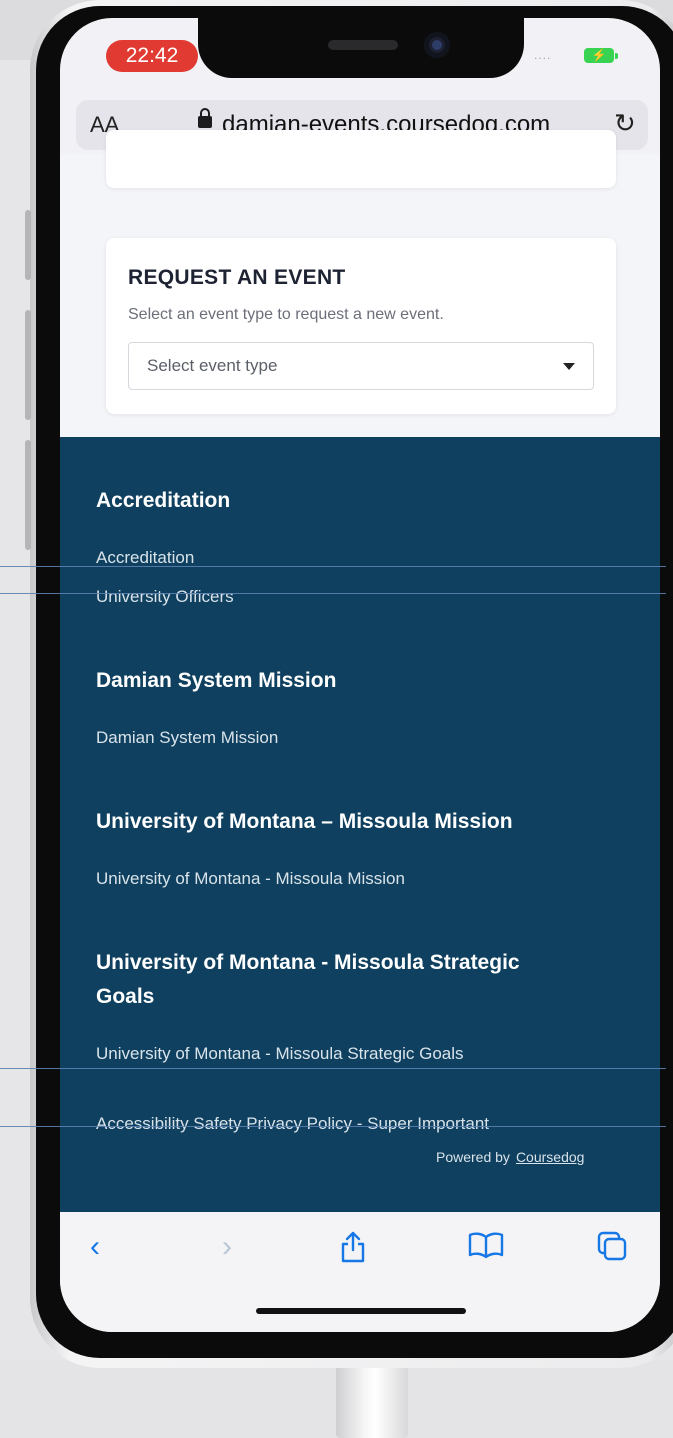 The image size is (673, 1438). What do you see at coordinates (304, 821) in the screenshot?
I see `footer-heading: University of Montana – Missoula Mission` at bounding box center [304, 821].